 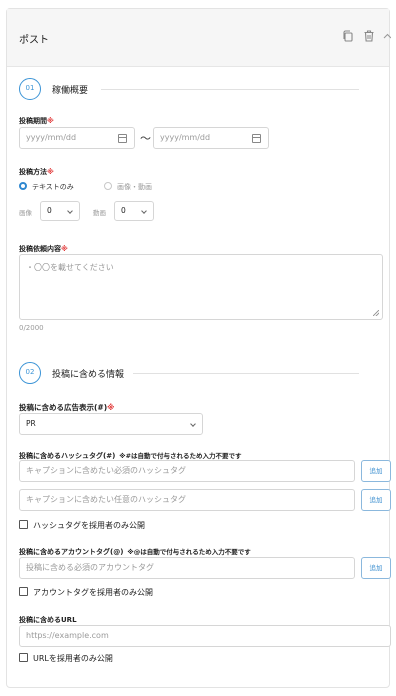 What do you see at coordinates (93, 592) in the screenshot?
I see `account-tag-private-label: アカウントタグを採用者のみ公開` at bounding box center [93, 592].